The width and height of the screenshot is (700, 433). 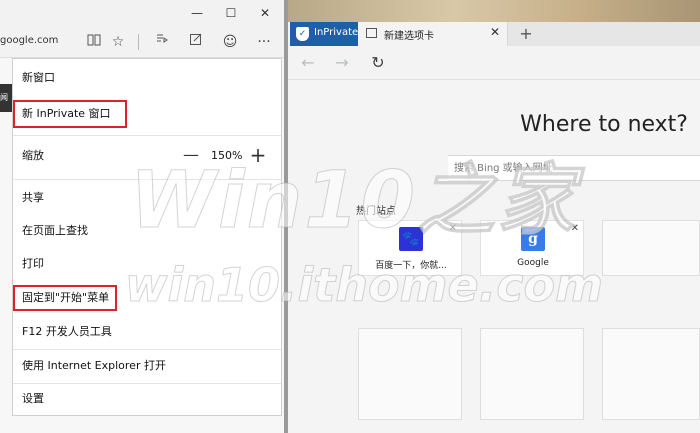 What do you see at coordinates (230, 42) in the screenshot?
I see `feedback-smiley-icon: ☺` at bounding box center [230, 42].